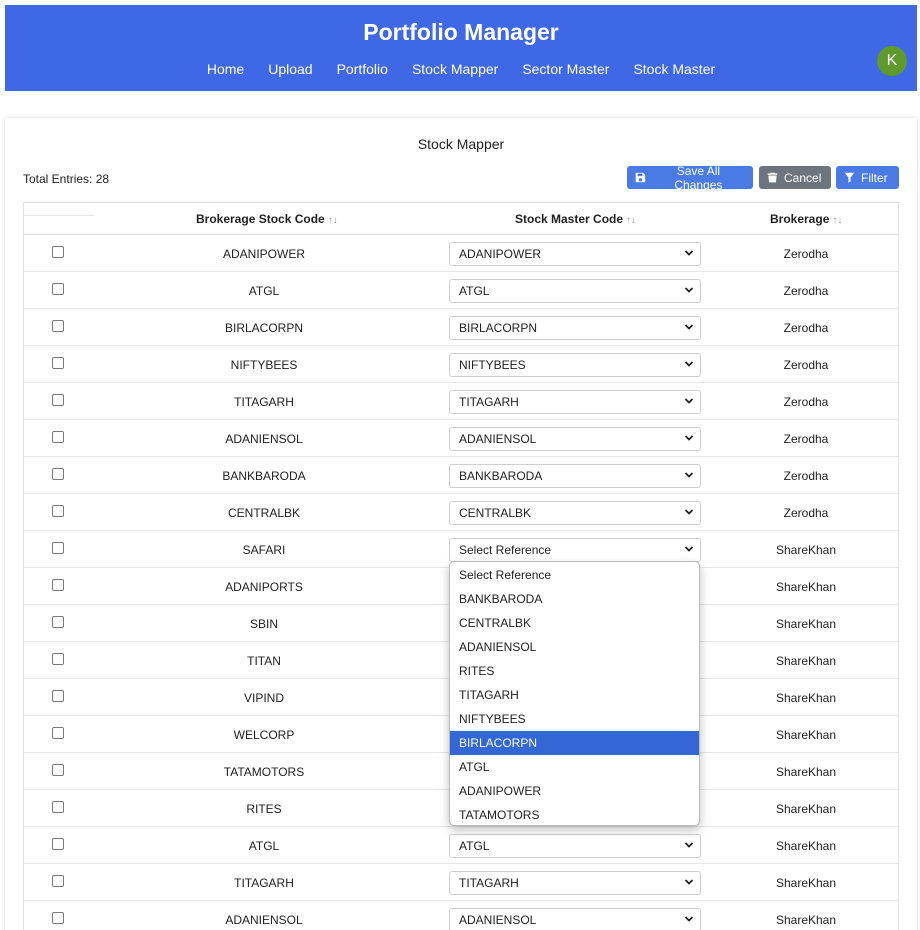 The image size is (920, 930). I want to click on stock-master-select: CENTRALBK, so click(575, 513).